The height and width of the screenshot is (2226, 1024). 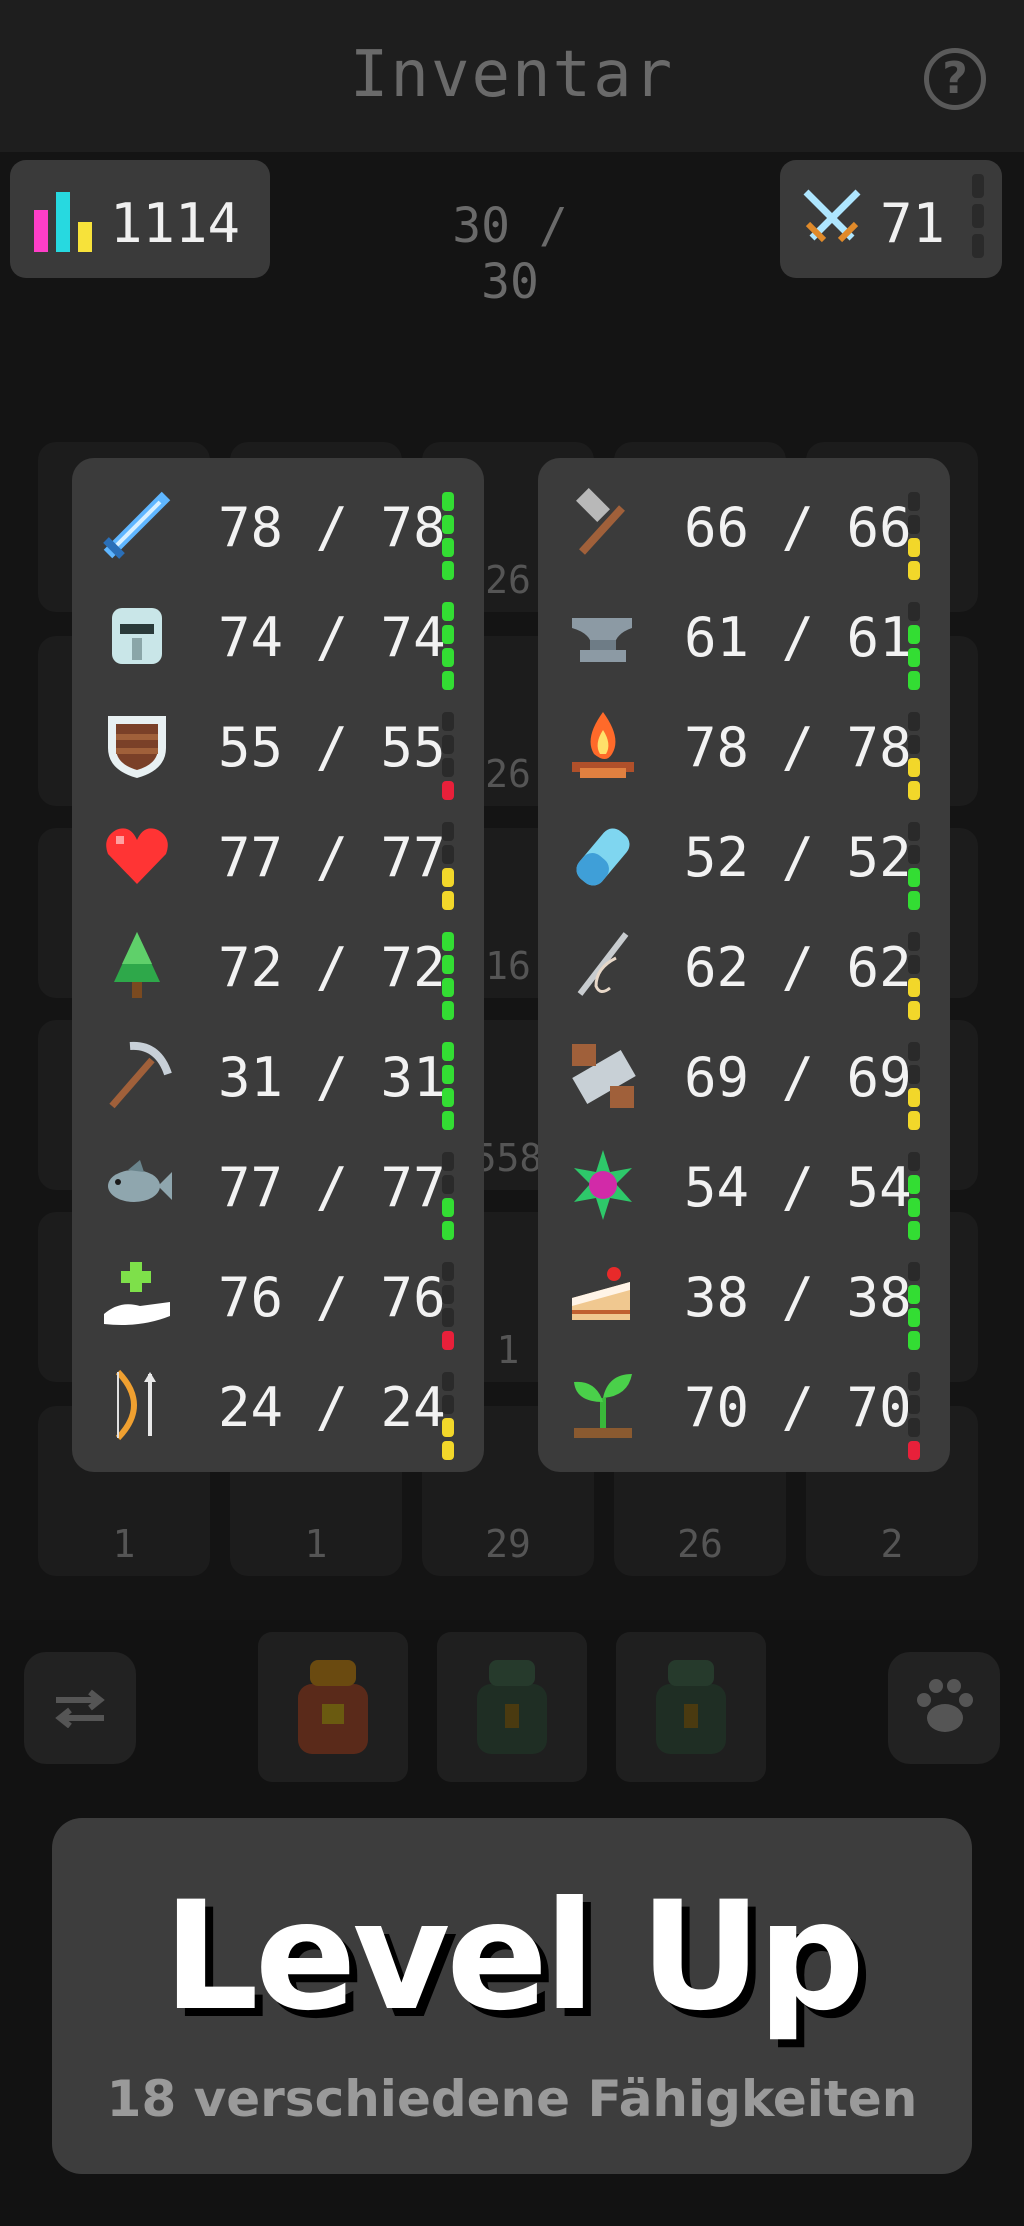 What do you see at coordinates (332, 1297) in the screenshot?
I see `skill-level: 76 / 76` at bounding box center [332, 1297].